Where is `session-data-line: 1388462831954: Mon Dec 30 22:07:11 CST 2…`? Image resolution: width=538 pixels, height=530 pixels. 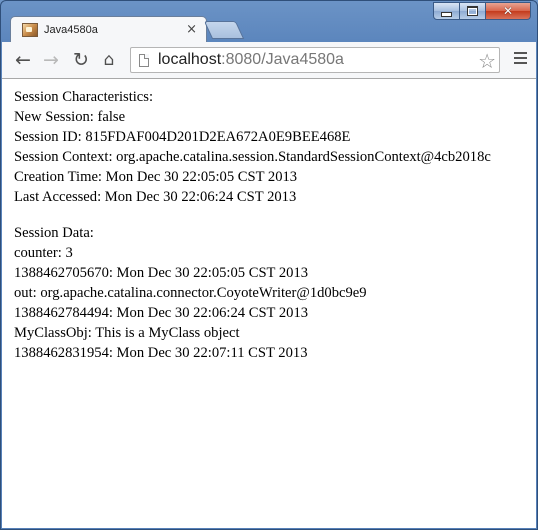
session-data-line: 1388462831954: Mon Dec 30 22:07:11 CST 2… is located at coordinates (161, 353).